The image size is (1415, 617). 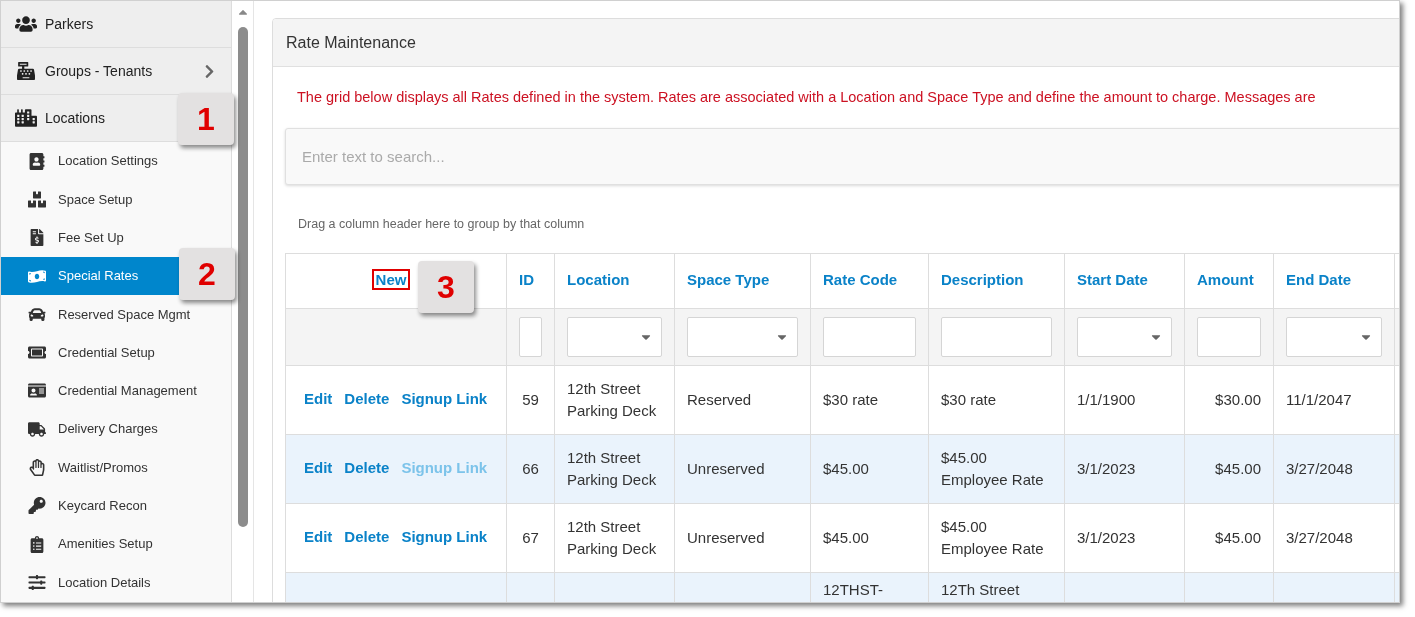 I want to click on sidebar-item: Space Setup, so click(x=116, y=199).